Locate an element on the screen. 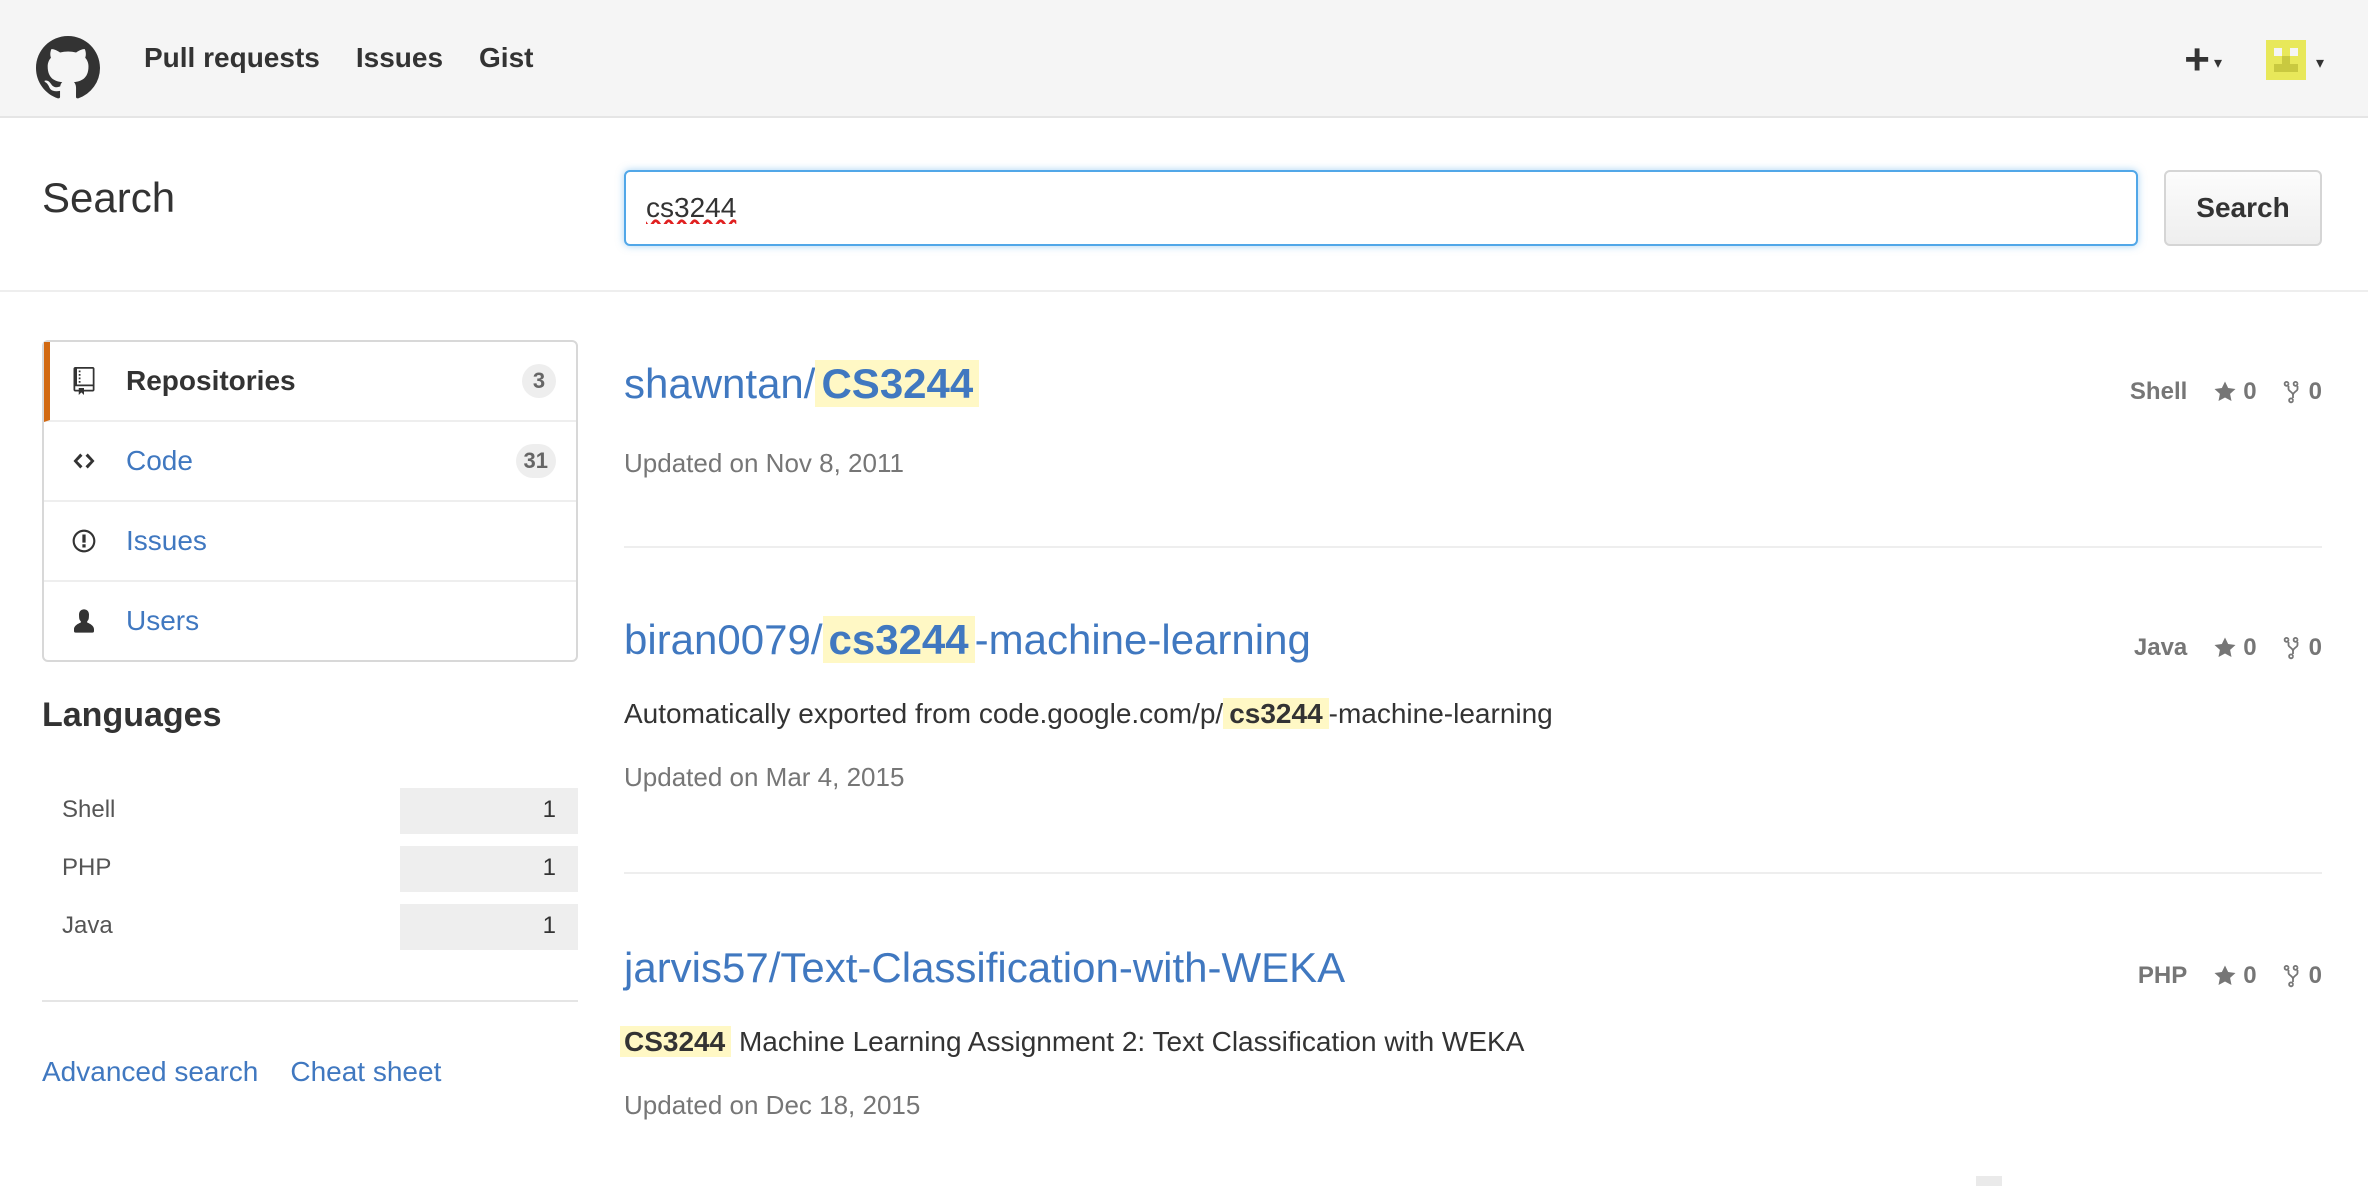 The image size is (2368, 1186). nav-gist: Gist is located at coordinates (506, 58).